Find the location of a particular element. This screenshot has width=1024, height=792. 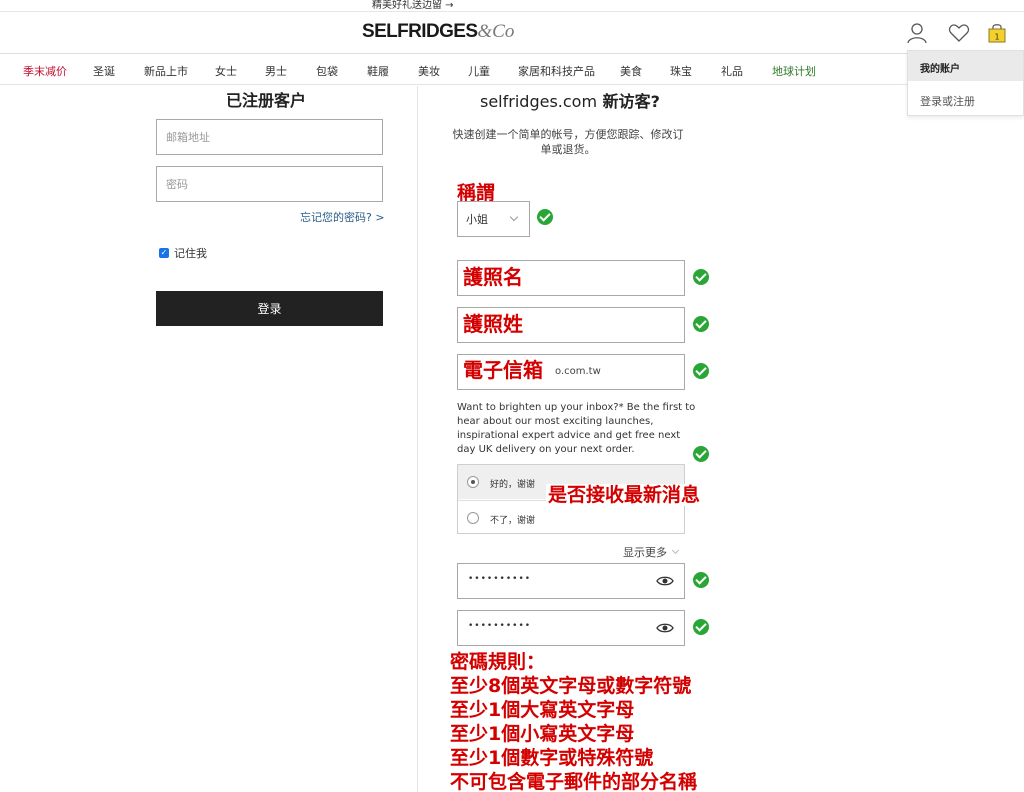

title-select-value: 小姐 is located at coordinates (477, 219).